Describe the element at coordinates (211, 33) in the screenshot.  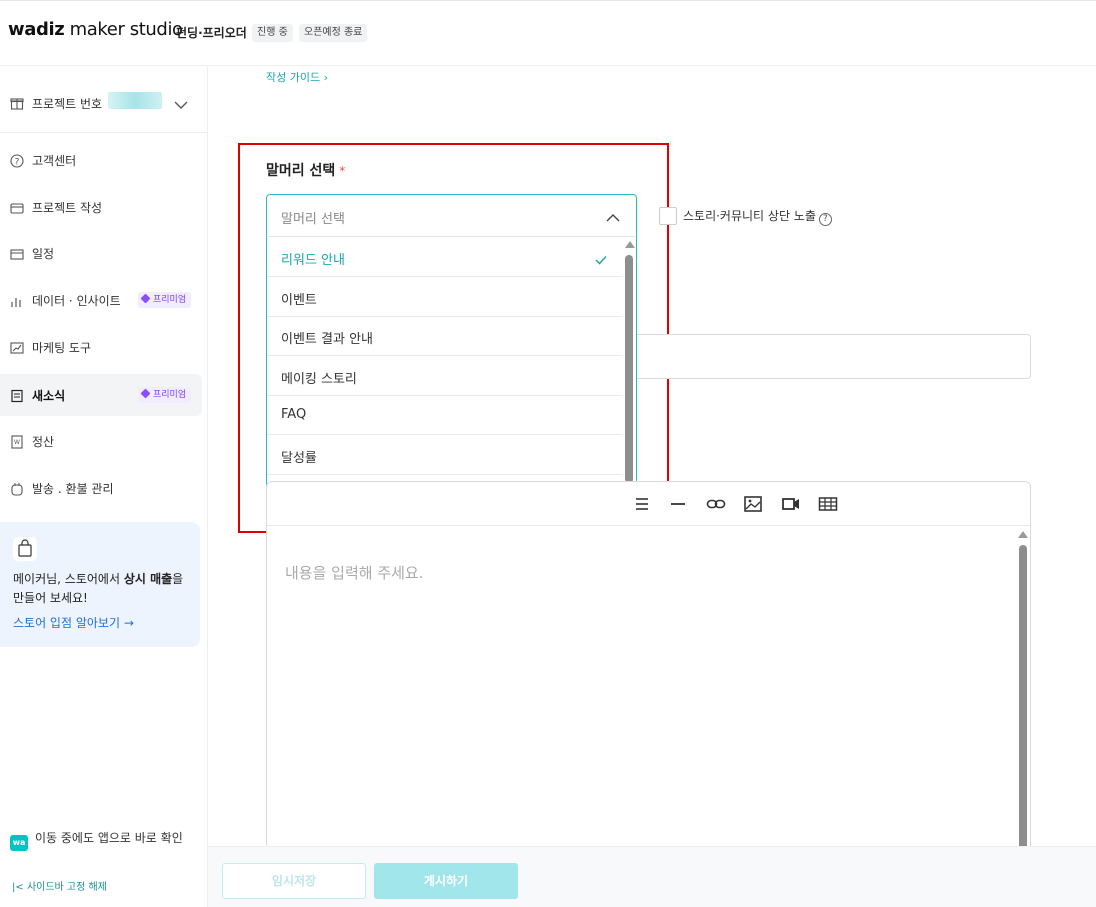
I see `project-mode: 펀딩·프리오더` at that location.